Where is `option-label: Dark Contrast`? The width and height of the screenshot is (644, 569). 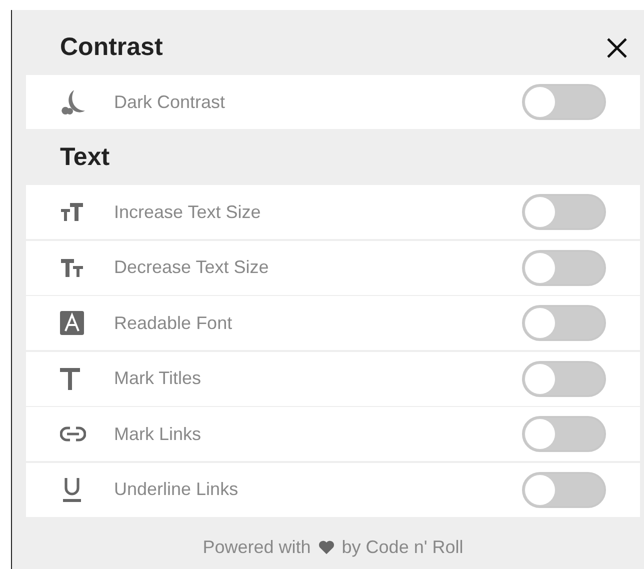
option-label: Dark Contrast is located at coordinates (170, 102).